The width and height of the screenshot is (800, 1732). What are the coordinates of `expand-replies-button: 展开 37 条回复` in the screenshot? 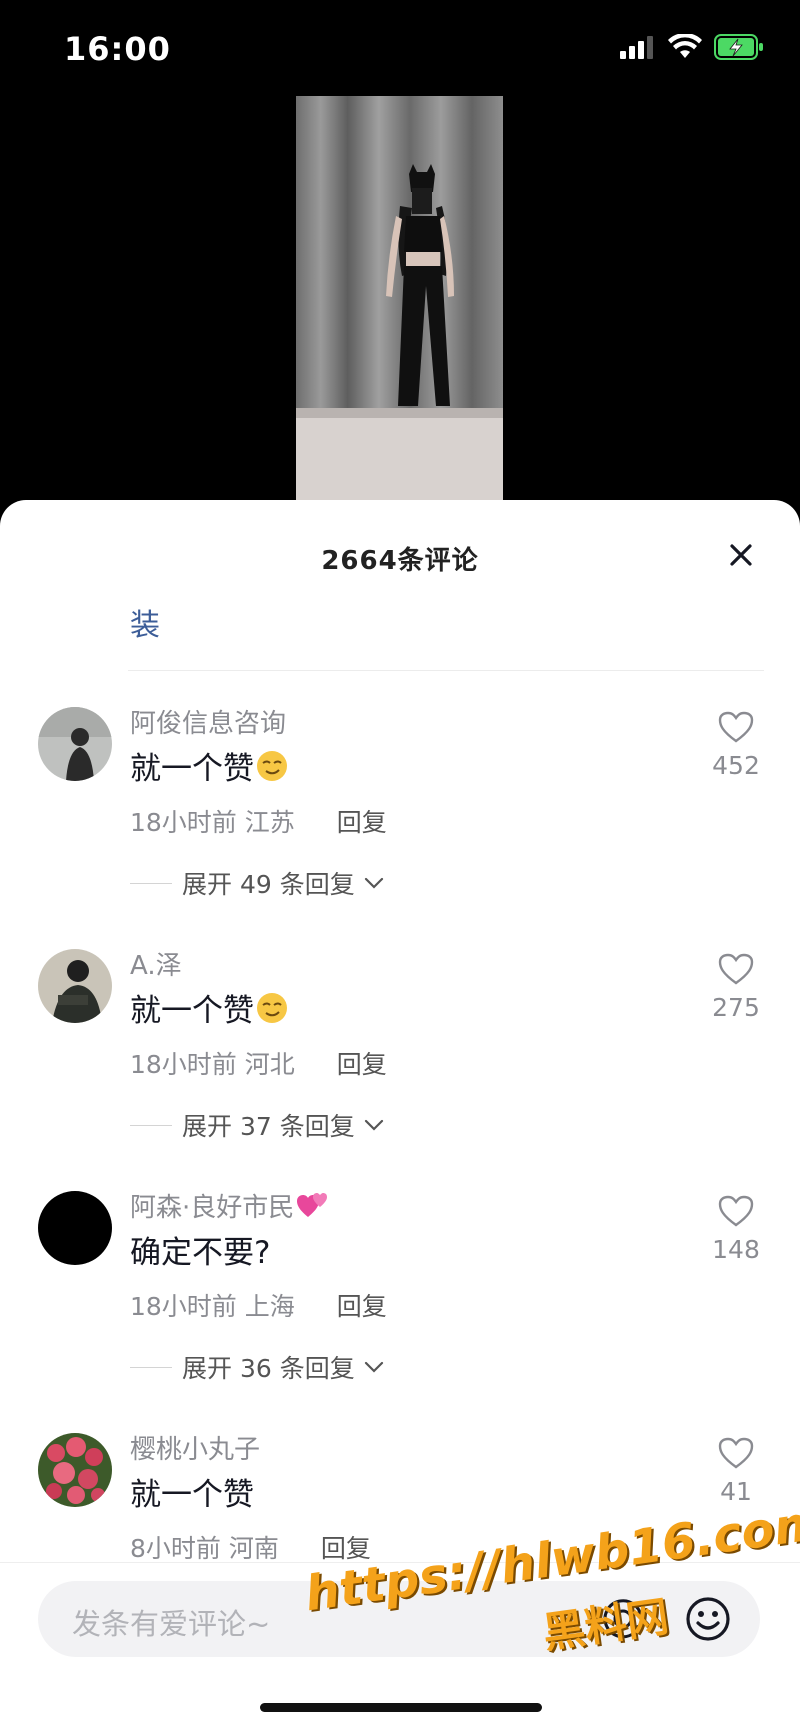 It's located at (257, 1125).